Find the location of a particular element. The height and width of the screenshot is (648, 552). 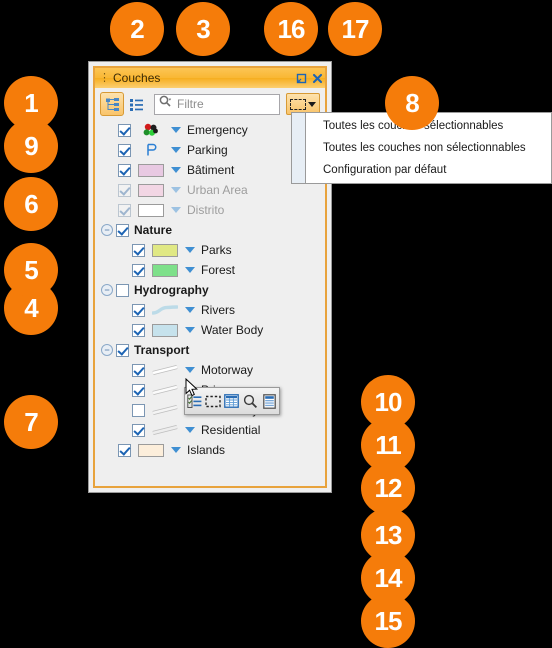

layer-label: Parks is located at coordinates (216, 250).